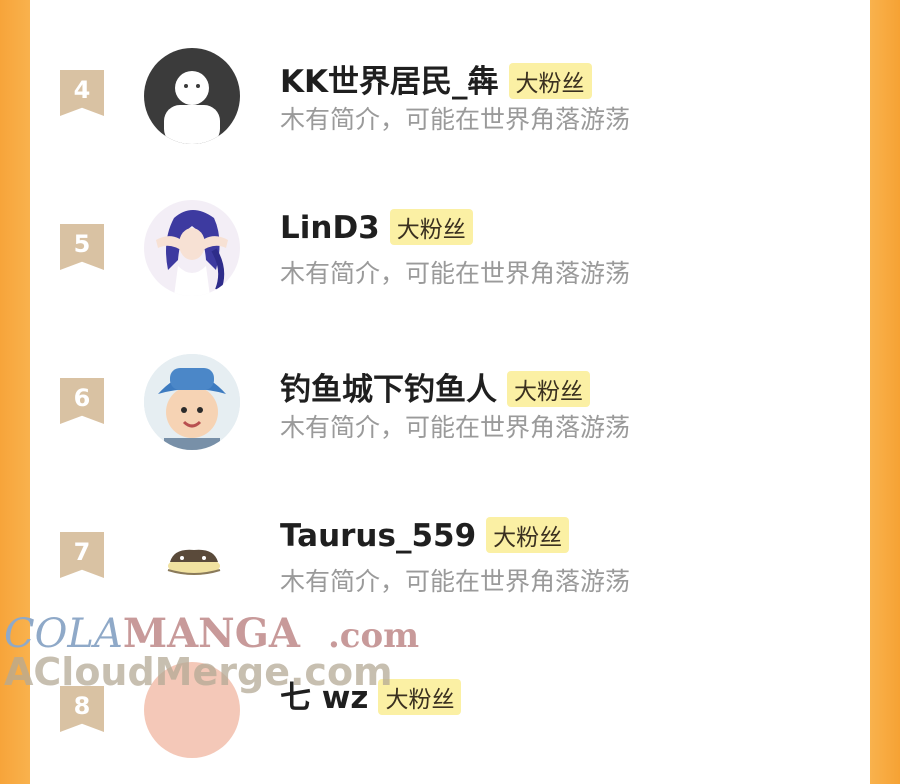  I want to click on rank-badge: 7, so click(82, 555).